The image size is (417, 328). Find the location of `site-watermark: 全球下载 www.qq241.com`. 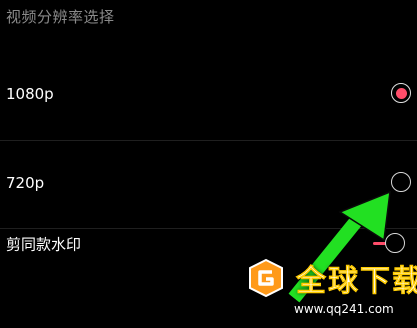

site-watermark: 全球下载 www.qq241.com is located at coordinates (331, 289).